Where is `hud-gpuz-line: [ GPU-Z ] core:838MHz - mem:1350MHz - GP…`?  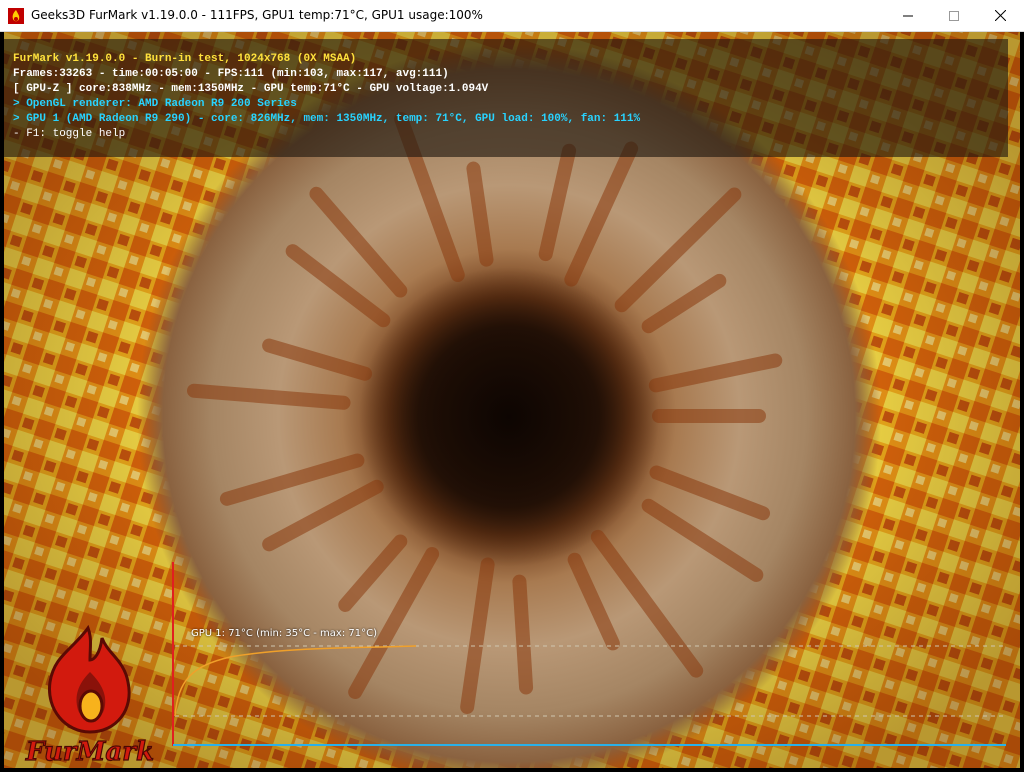 hud-gpuz-line: [ GPU-Z ] core:838MHz - mem:1350MHz - GP… is located at coordinates (251, 89).